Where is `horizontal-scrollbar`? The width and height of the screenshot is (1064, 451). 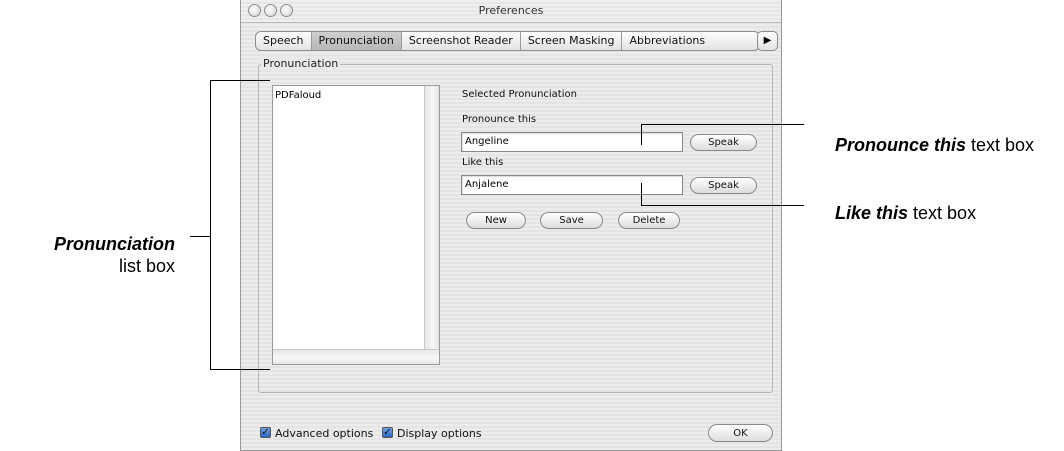
horizontal-scrollbar is located at coordinates (356, 356).